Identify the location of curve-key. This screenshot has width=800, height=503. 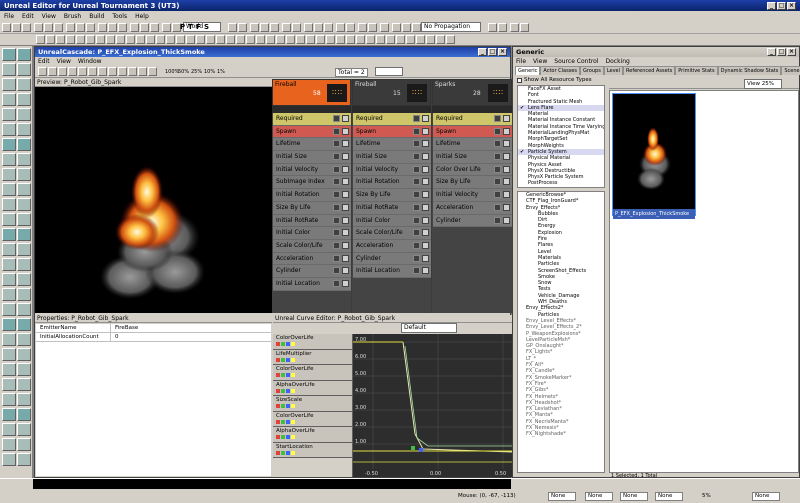
(421, 450).